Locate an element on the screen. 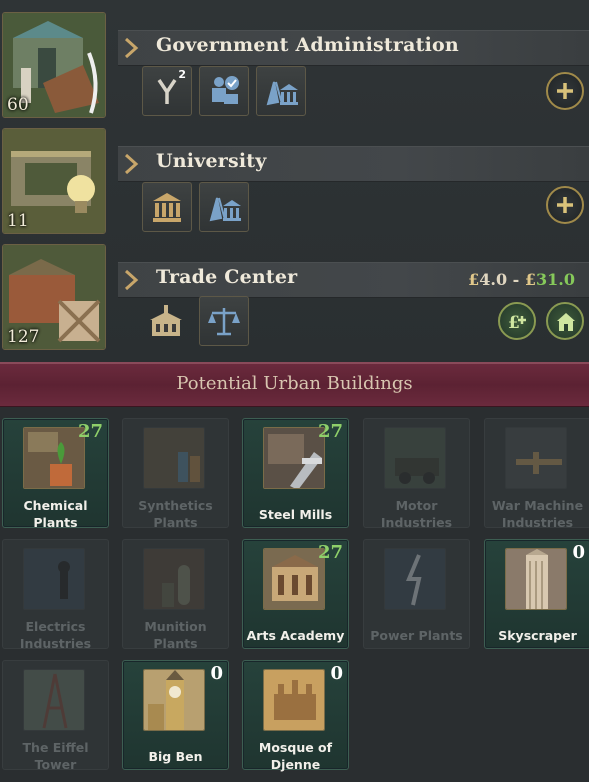 This screenshot has height=782, width=589. building-title-bar: Trade Center £4.0 - £31.0 is located at coordinates (353, 280).